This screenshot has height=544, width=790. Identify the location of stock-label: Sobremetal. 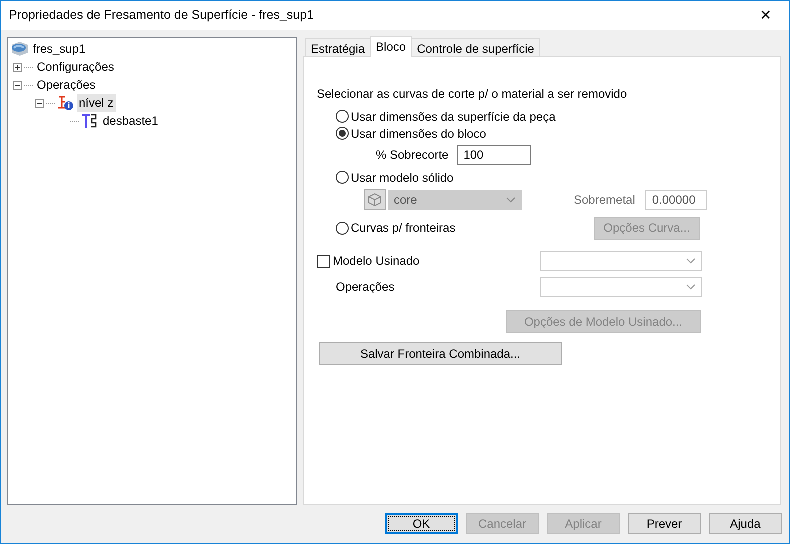
(605, 200).